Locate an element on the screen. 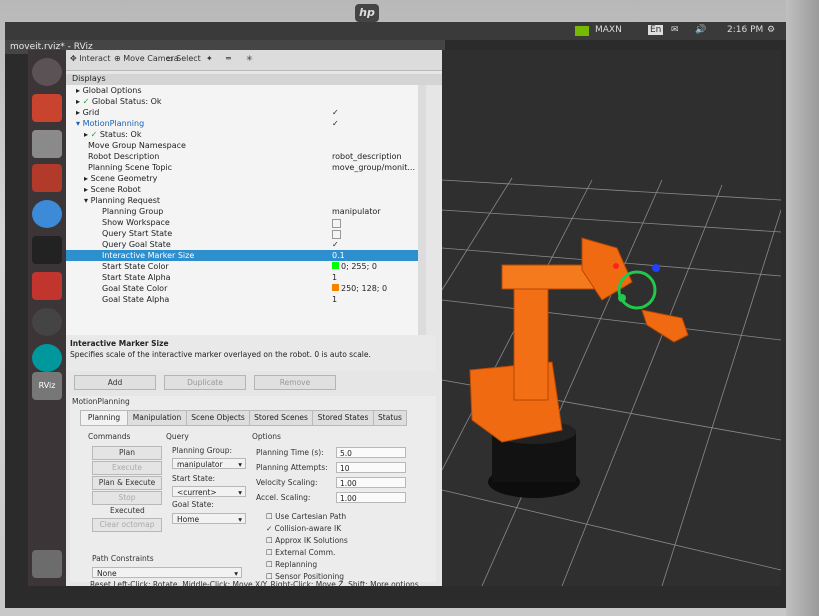  rviz-toolbar: ✥ Interact ⊕ Move Camera ▭ Select ✦ ═ ✳ is located at coordinates (254, 60).